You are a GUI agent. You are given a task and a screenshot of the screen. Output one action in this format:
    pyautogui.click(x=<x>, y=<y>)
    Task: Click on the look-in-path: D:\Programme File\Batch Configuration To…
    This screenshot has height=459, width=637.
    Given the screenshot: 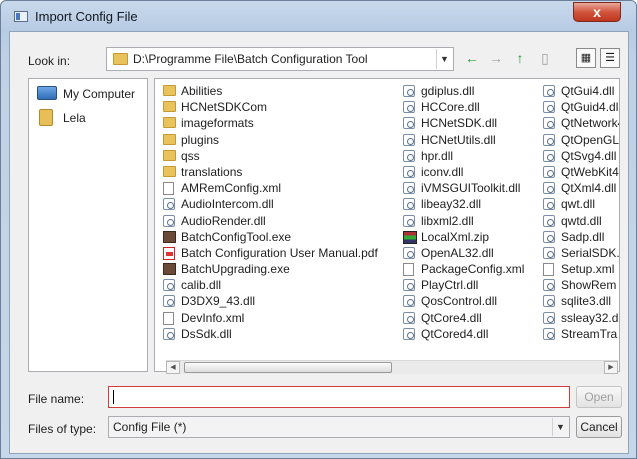 What is the action you would take?
    pyautogui.click(x=250, y=59)
    